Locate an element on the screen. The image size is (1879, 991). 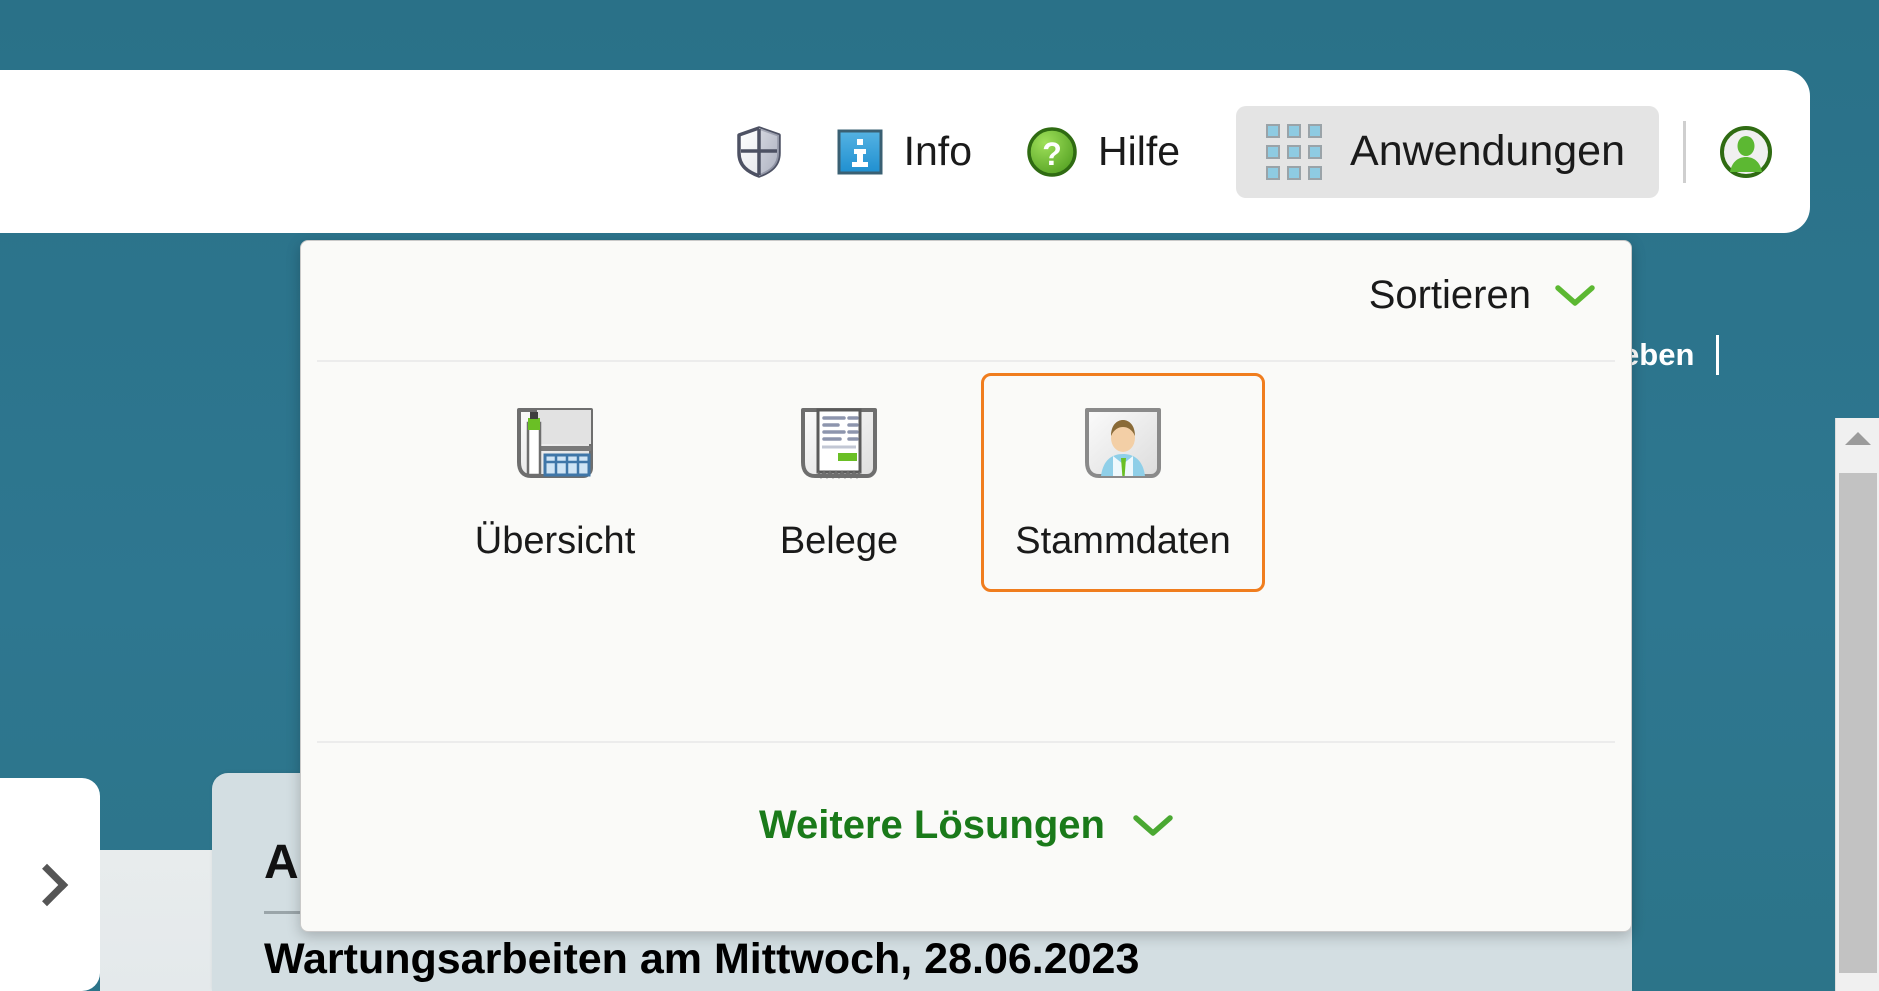
panel-divider-bottom is located at coordinates (966, 742).